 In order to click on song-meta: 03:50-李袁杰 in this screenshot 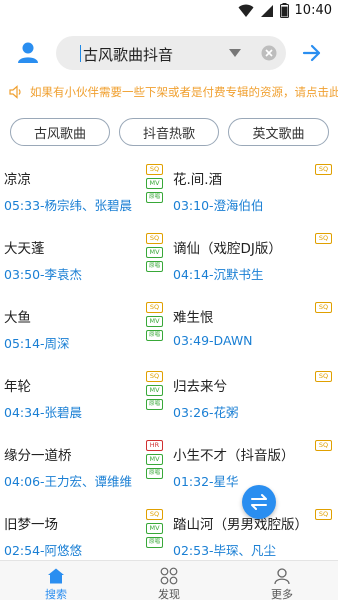, I will do `click(69, 273)`.